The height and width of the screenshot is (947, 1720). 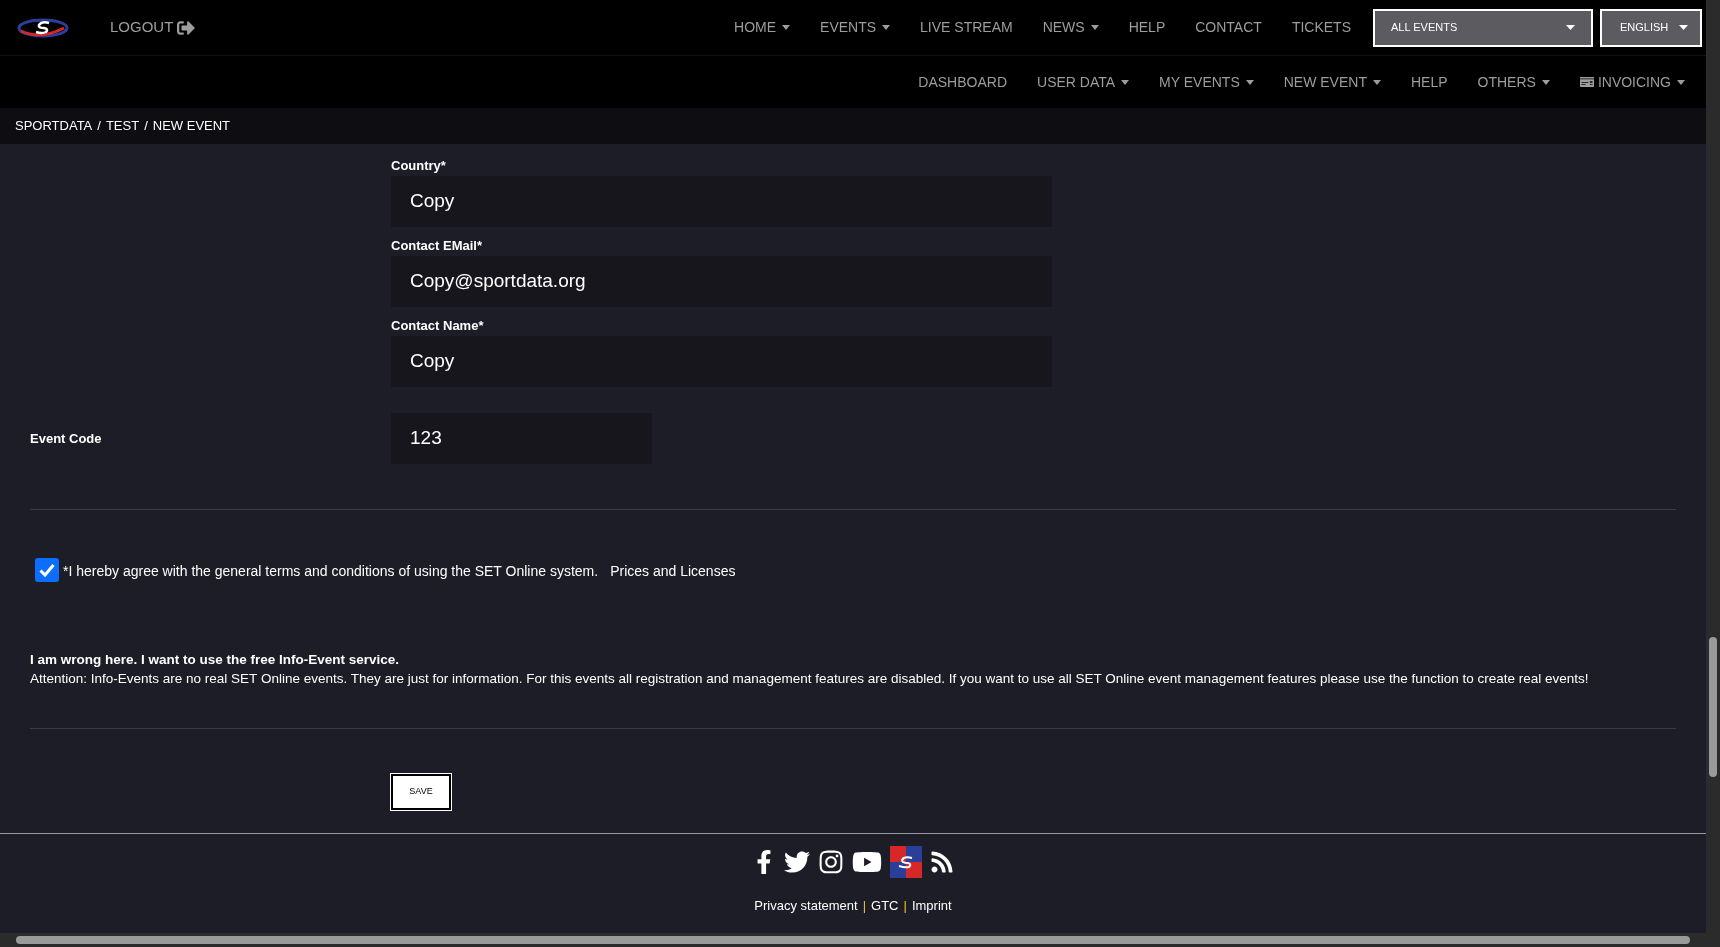 I want to click on terms-text: *I hereby agree with the general terms and conditions of using the SET Online system., so click(x=331, y=571).